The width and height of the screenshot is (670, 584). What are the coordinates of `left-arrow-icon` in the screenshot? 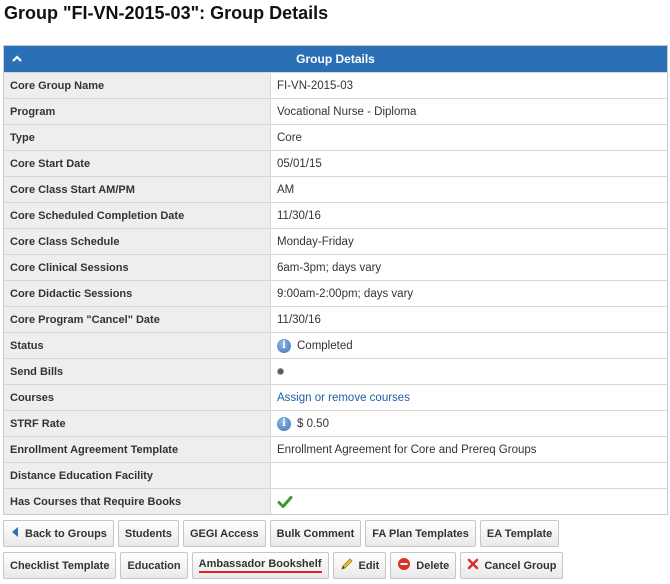 It's located at (15, 533).